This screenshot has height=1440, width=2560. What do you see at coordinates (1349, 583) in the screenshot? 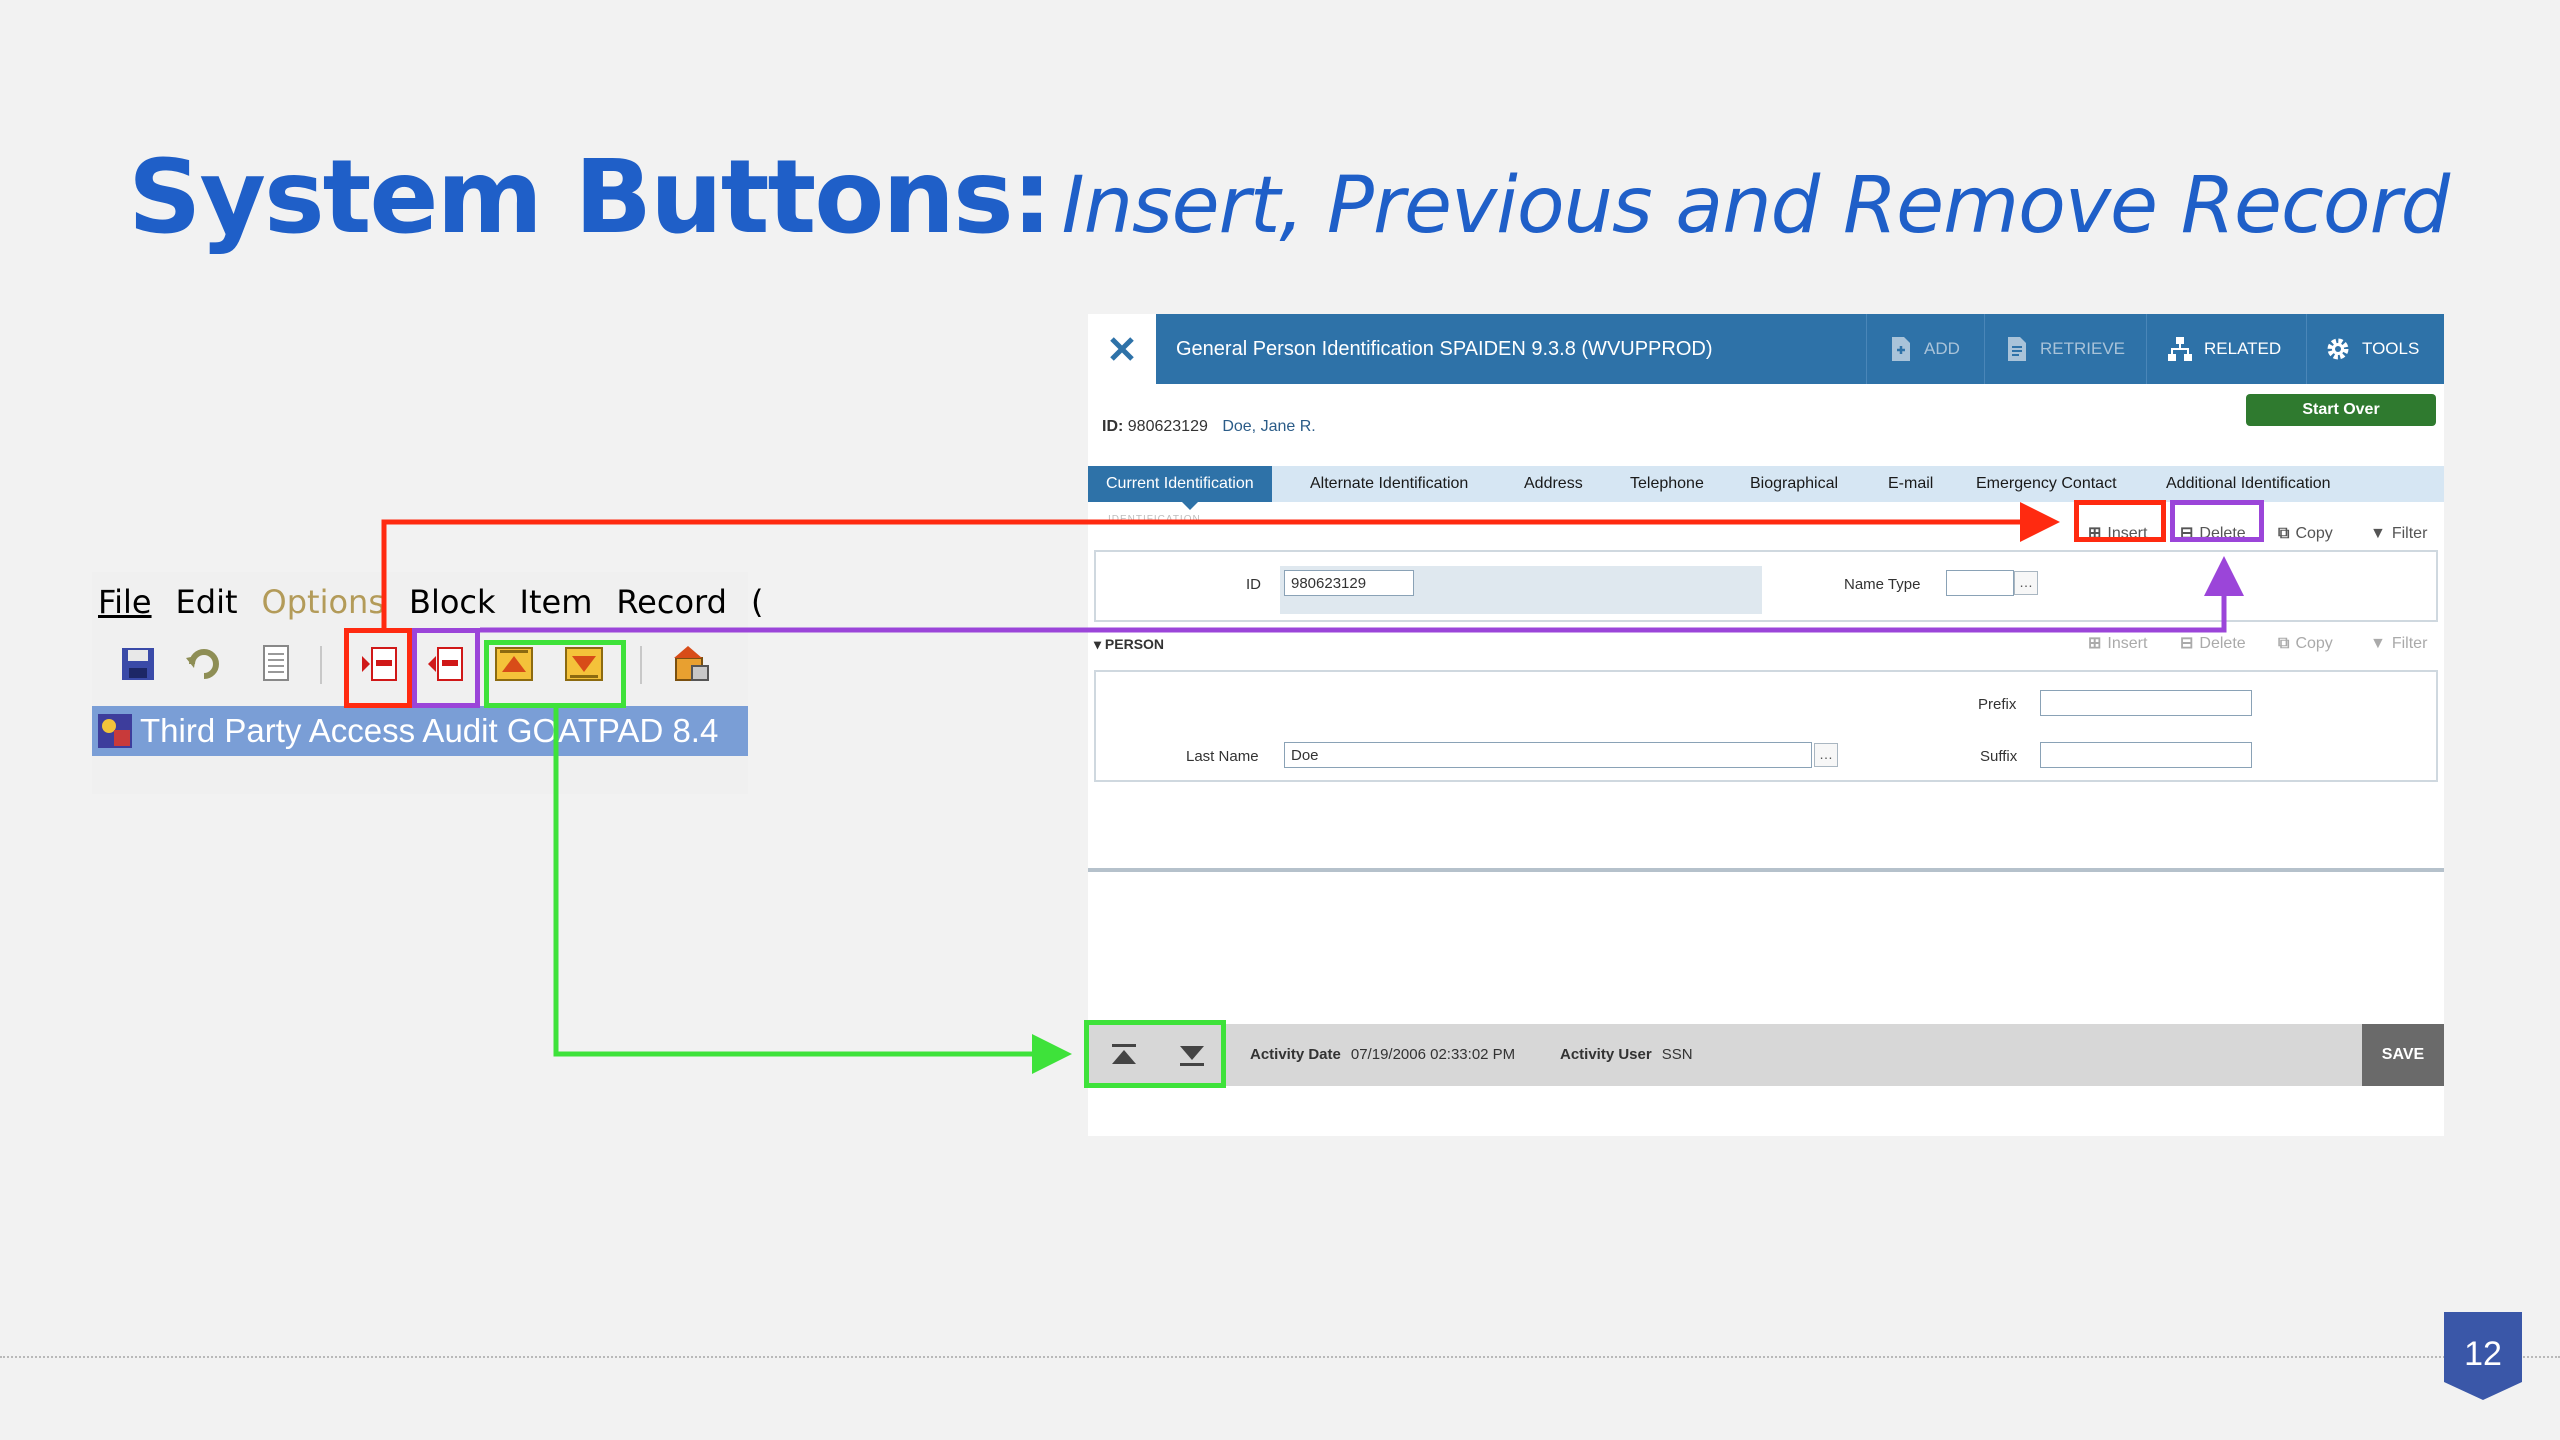
I see `id-input: 980623129` at bounding box center [1349, 583].